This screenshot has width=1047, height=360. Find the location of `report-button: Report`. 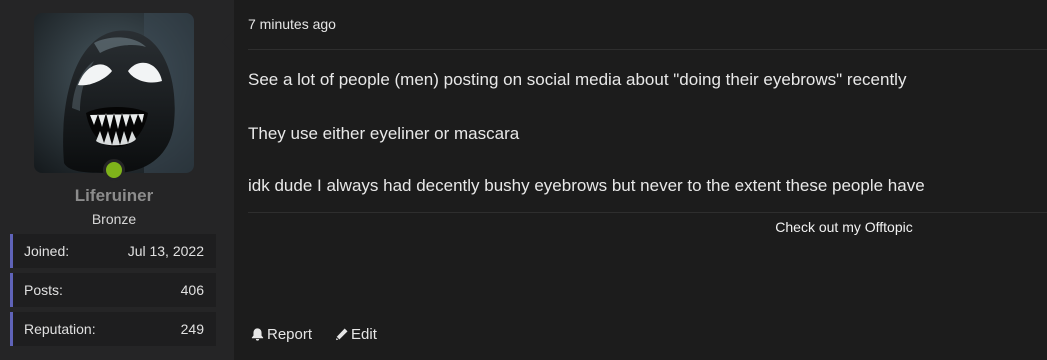

report-button: Report is located at coordinates (281, 334).